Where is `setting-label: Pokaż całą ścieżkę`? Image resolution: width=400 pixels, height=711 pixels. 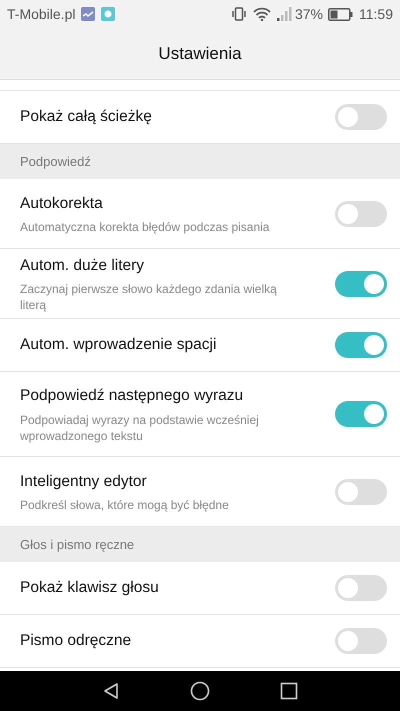 setting-label: Pokaż całą ścieżkę is located at coordinates (86, 117).